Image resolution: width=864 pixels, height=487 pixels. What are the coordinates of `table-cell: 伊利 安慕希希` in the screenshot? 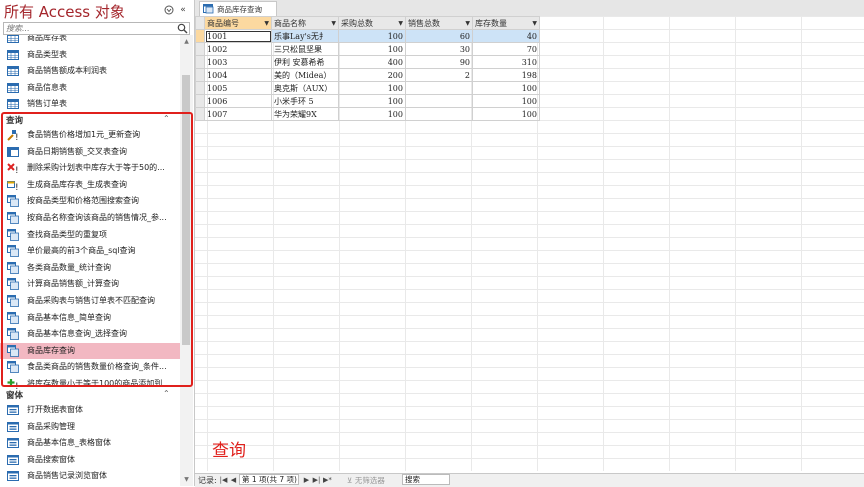 It's located at (305, 62).